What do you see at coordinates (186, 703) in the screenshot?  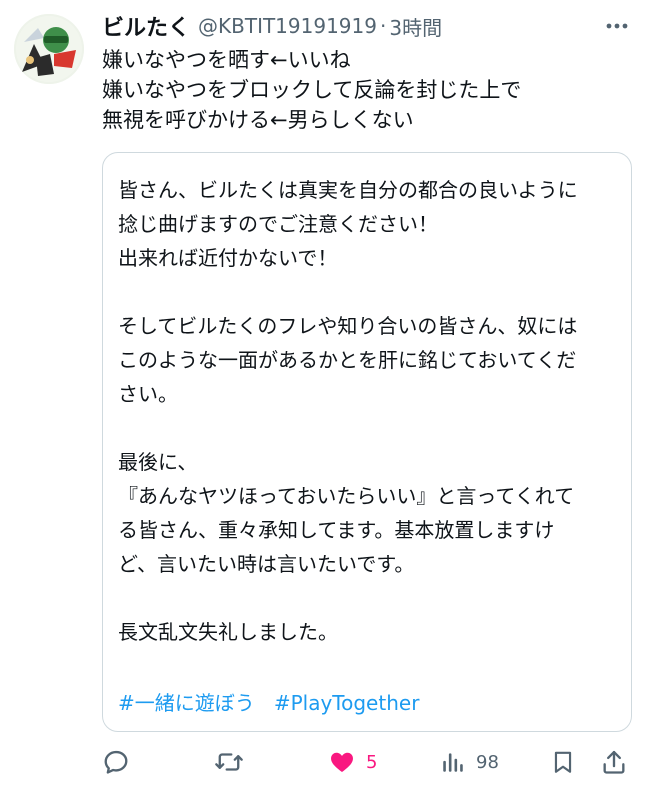 I see `hashtag-link: #一緒に遊ぼう` at bounding box center [186, 703].